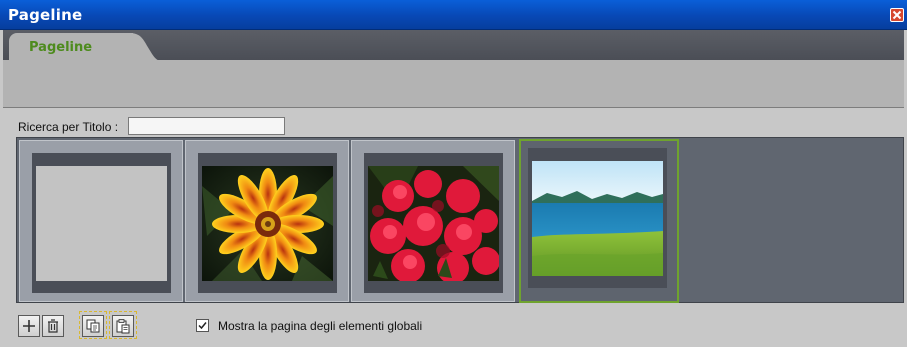 The width and height of the screenshot is (907, 347). I want to click on page-preview-red-flowers, so click(433, 223).